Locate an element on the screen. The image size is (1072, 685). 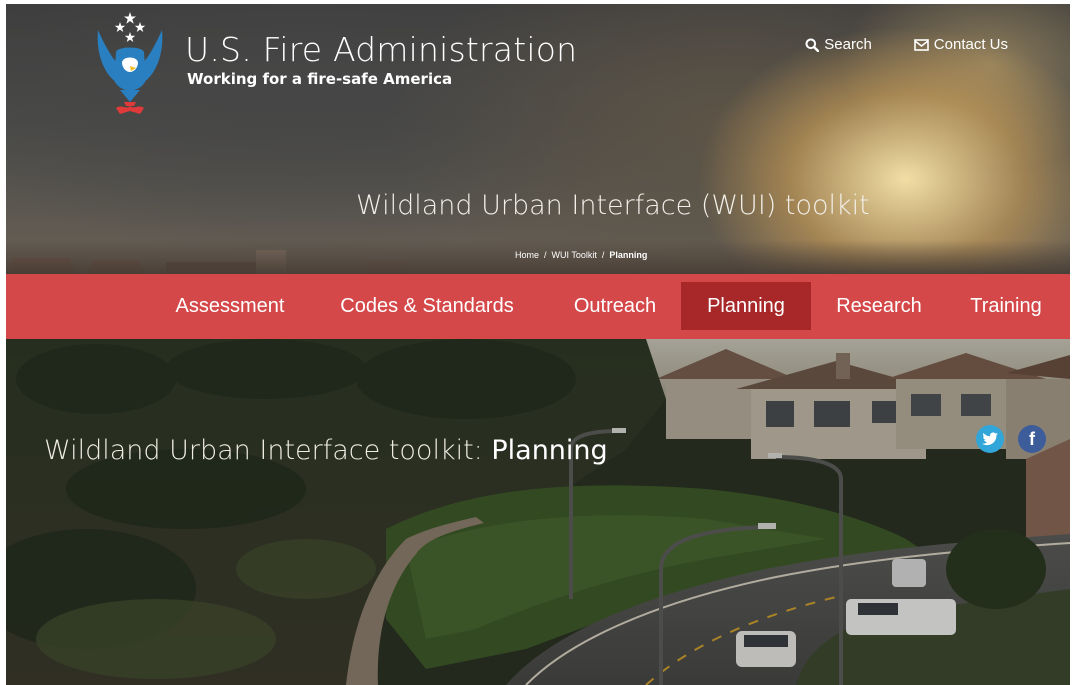
nav-item-research: Research is located at coordinates (879, 306).